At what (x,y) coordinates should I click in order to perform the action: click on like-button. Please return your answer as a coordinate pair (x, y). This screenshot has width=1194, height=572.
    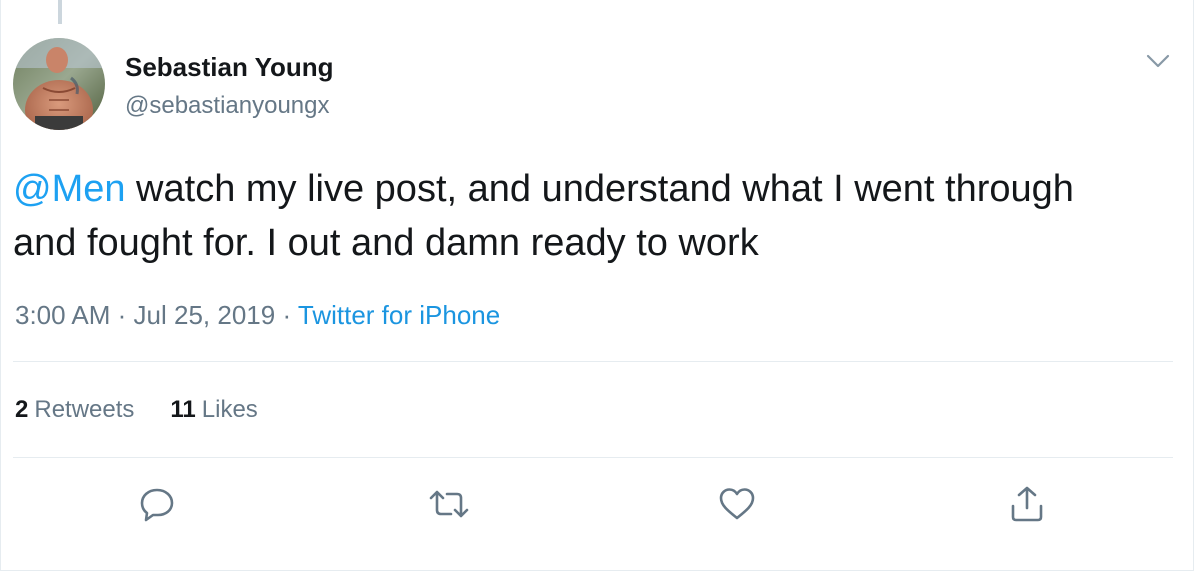
    Looking at the image, I should click on (737, 504).